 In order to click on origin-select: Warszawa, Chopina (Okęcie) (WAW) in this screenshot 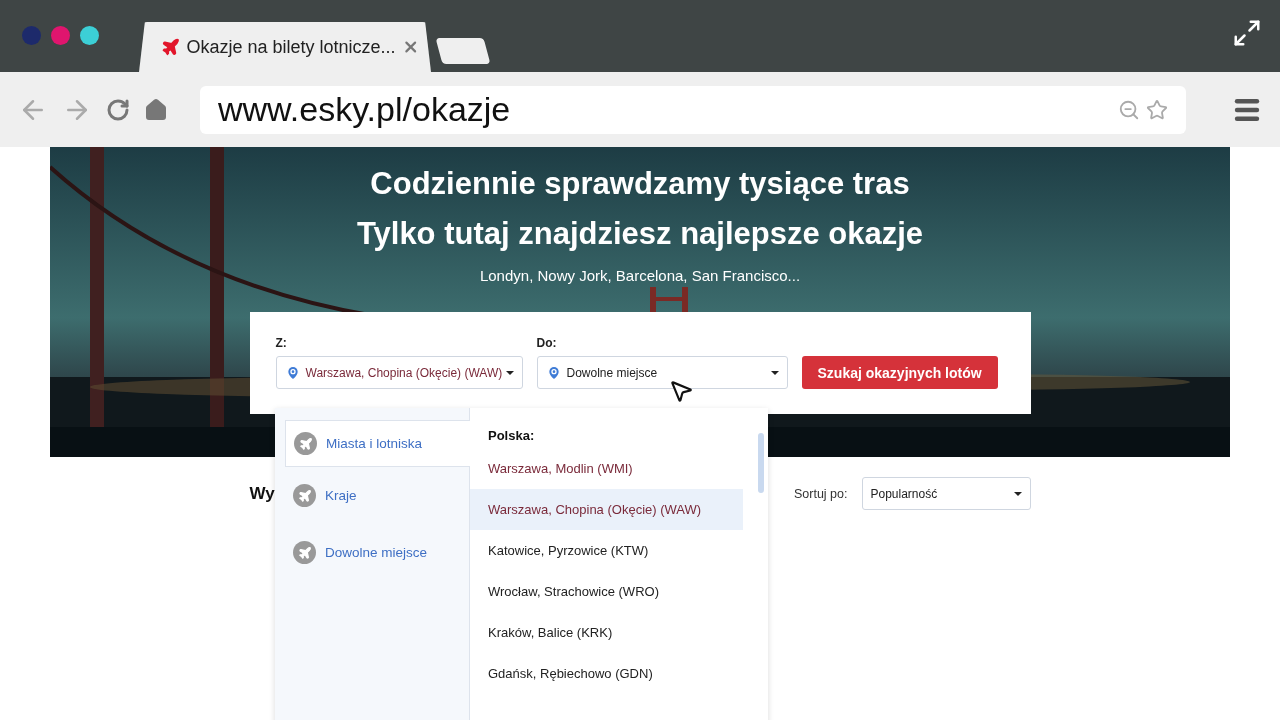, I will do `click(399, 372)`.